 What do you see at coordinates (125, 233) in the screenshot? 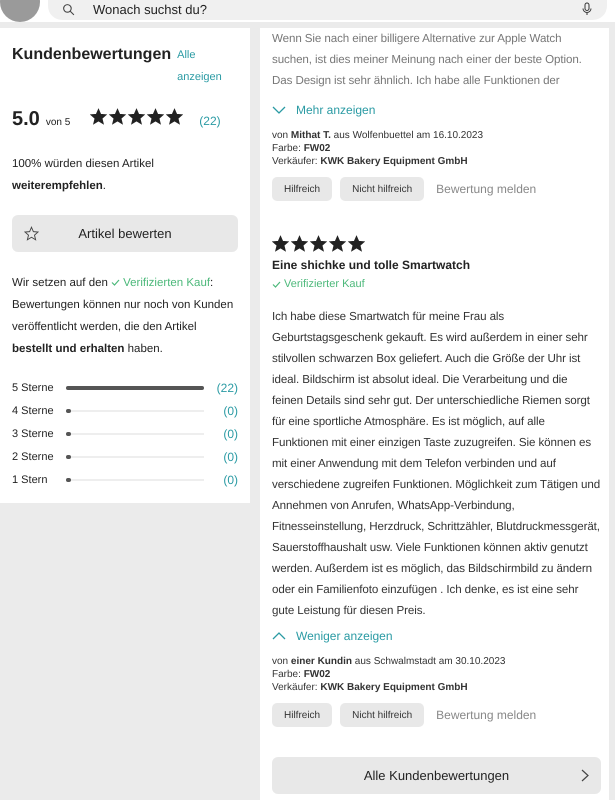
I see `rate-article-button: Artikel bewerten` at bounding box center [125, 233].